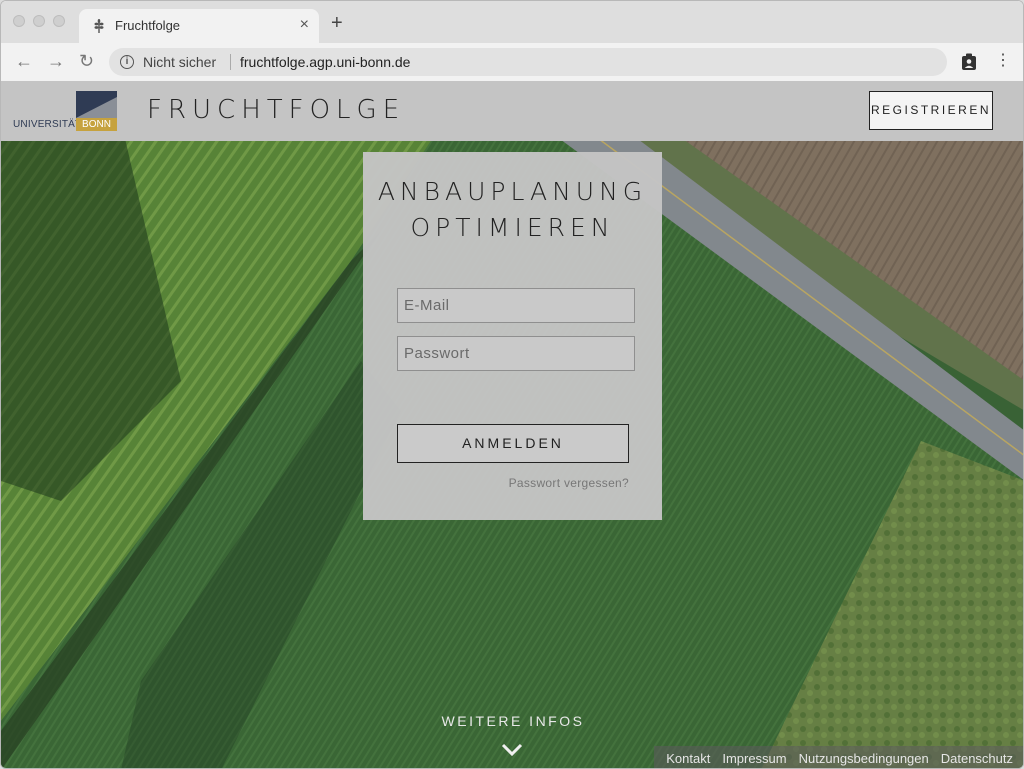 The width and height of the screenshot is (1024, 769). Describe the element at coordinates (512, 227) in the screenshot. I see `headline-line-2: OPTIMIEREN` at that location.